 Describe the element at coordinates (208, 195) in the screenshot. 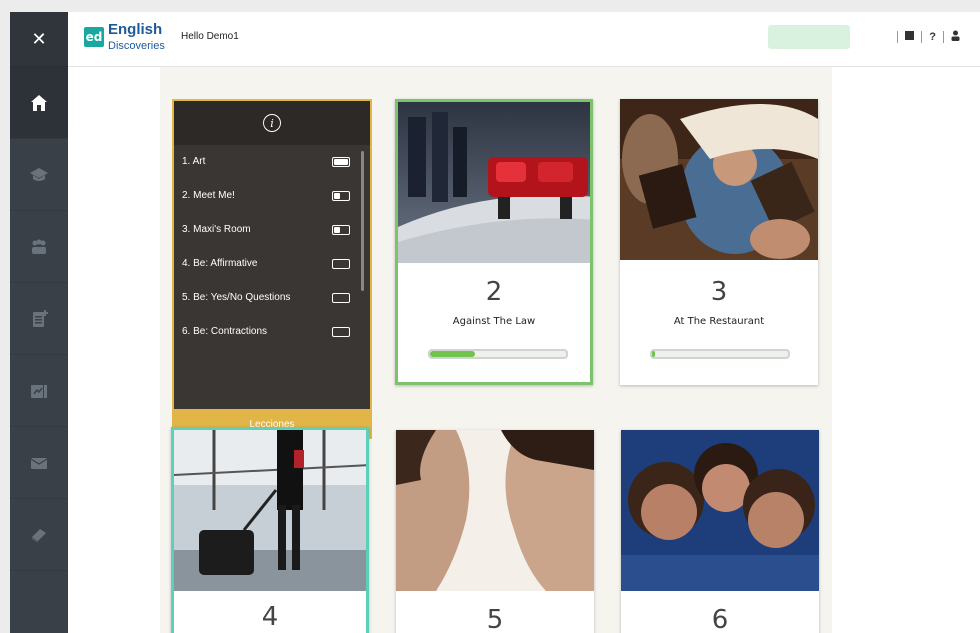

I see `lesson-label: 2. Meet Me!` at that location.